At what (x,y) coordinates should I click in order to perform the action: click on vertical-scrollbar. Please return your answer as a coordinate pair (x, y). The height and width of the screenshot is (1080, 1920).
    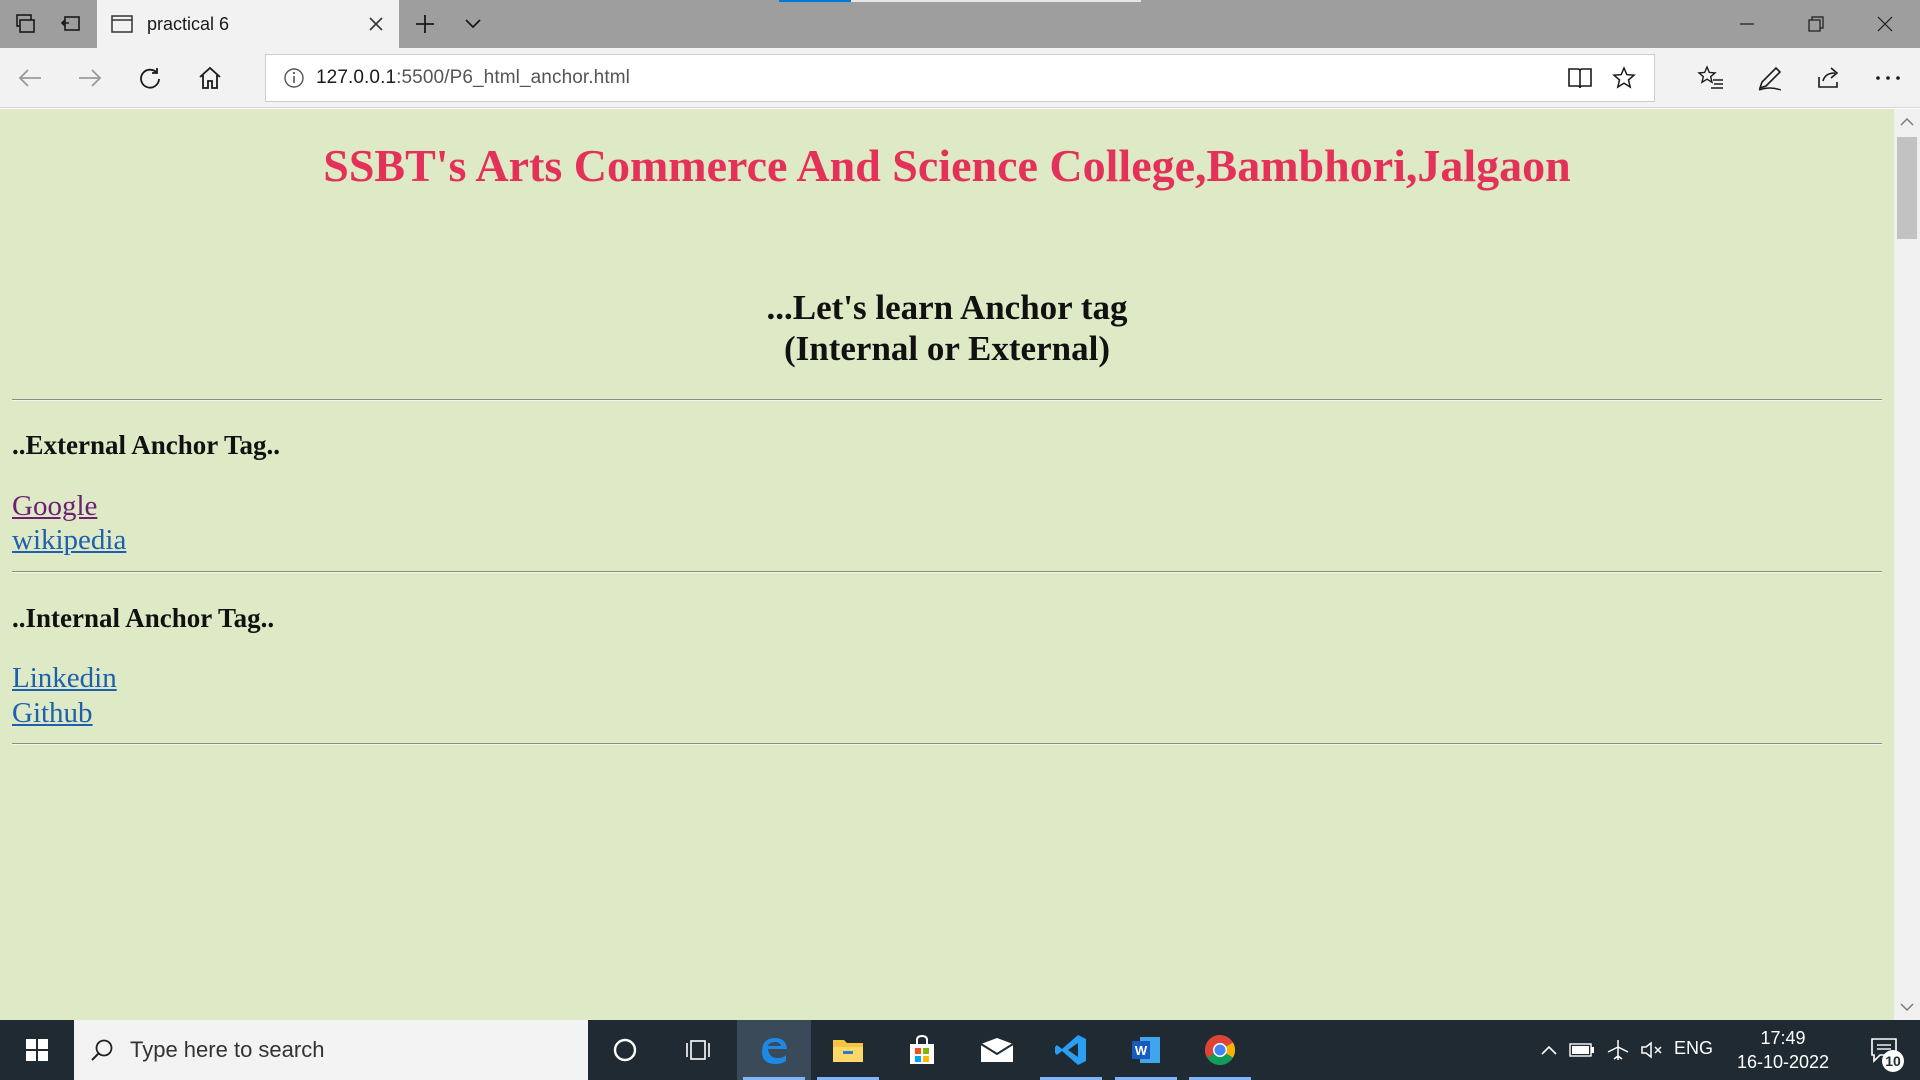
    Looking at the image, I should click on (1907, 564).